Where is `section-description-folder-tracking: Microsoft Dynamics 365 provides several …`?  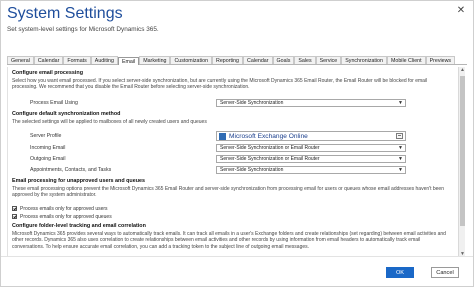
section-description-folder-tracking: Microsoft Dynamics 365 provides several … is located at coordinates (229, 240).